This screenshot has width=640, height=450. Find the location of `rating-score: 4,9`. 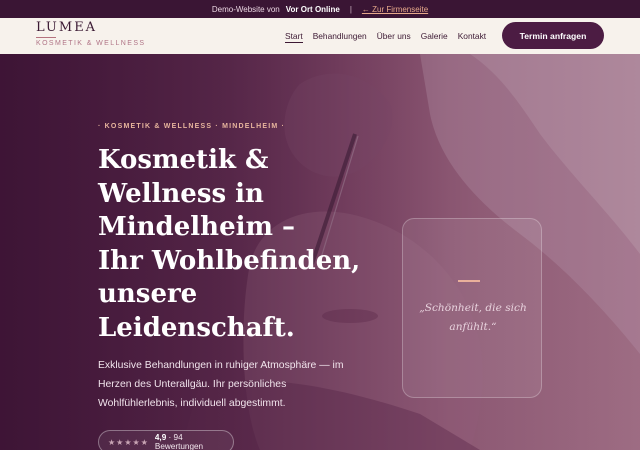

rating-score: 4,9 is located at coordinates (160, 437).